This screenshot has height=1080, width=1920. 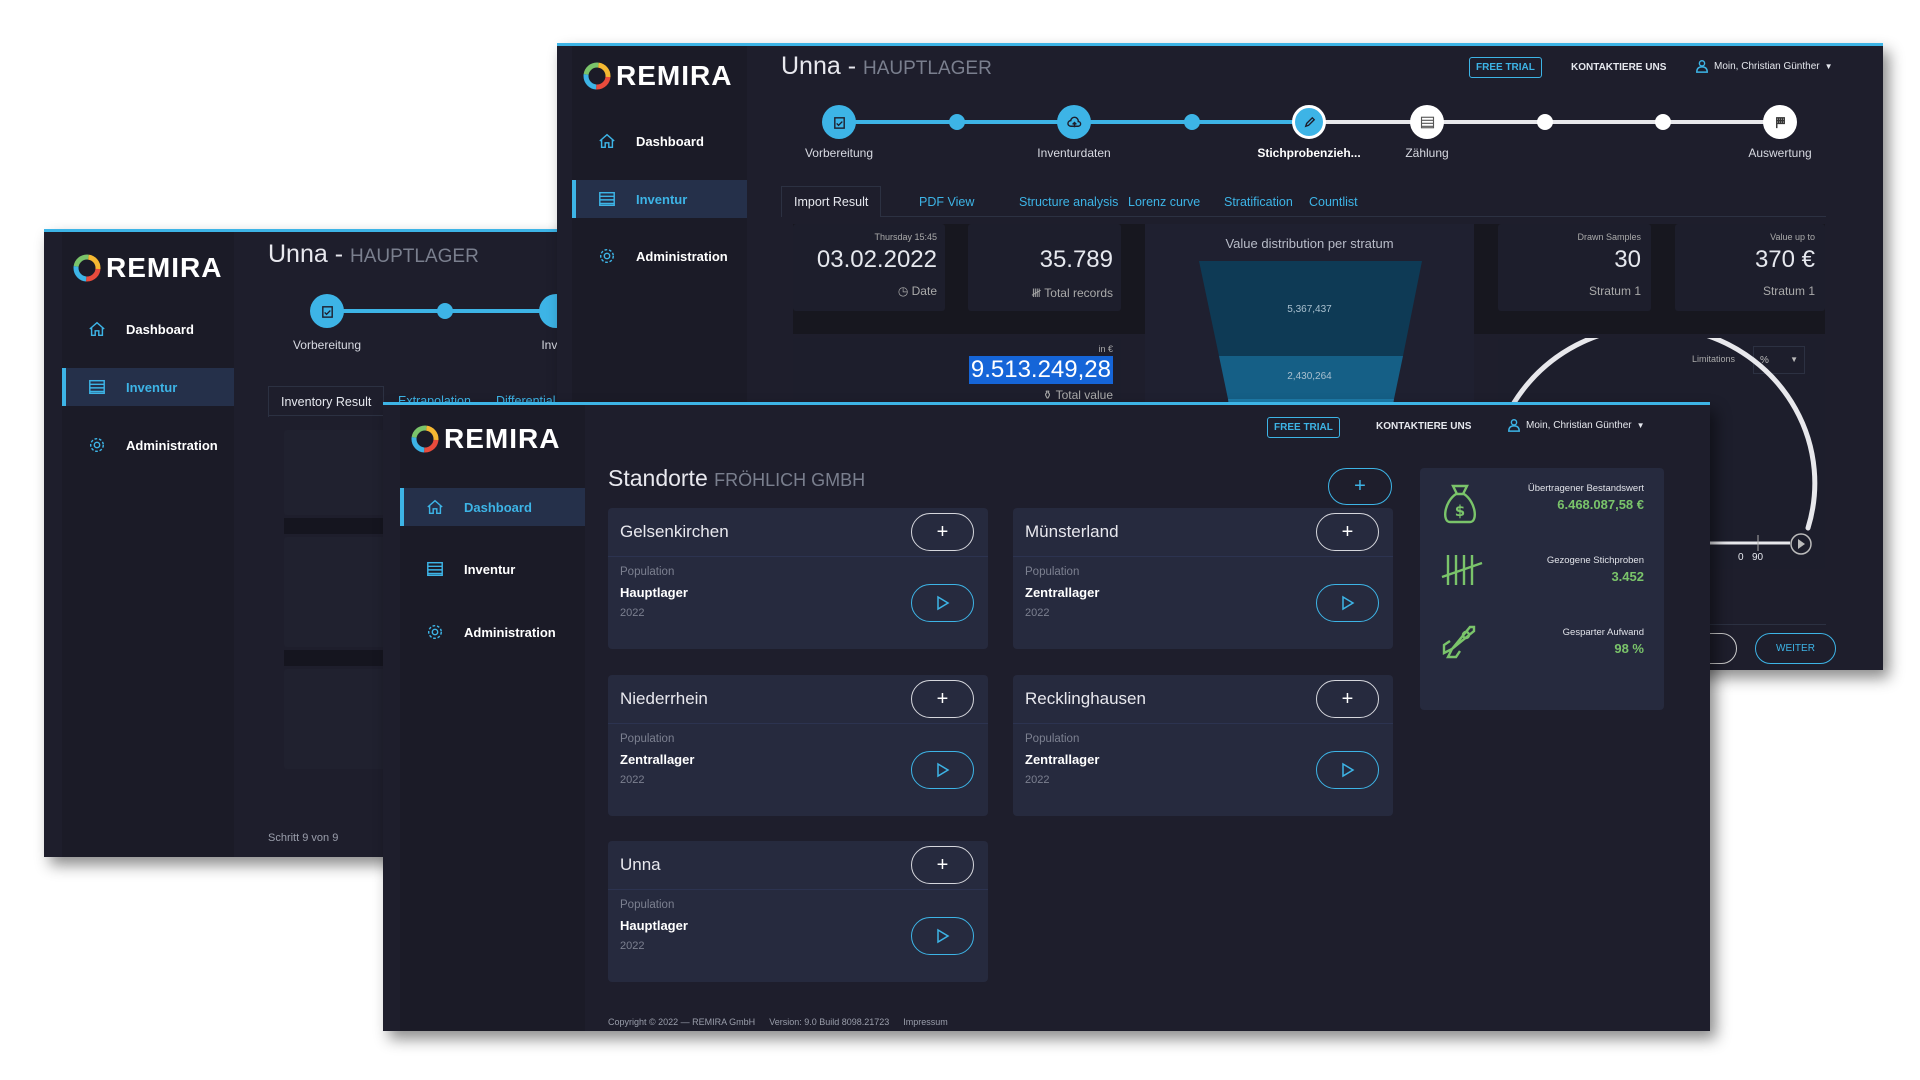 I want to click on tab-structure-analysis: Structure analysis, so click(x=1068, y=202).